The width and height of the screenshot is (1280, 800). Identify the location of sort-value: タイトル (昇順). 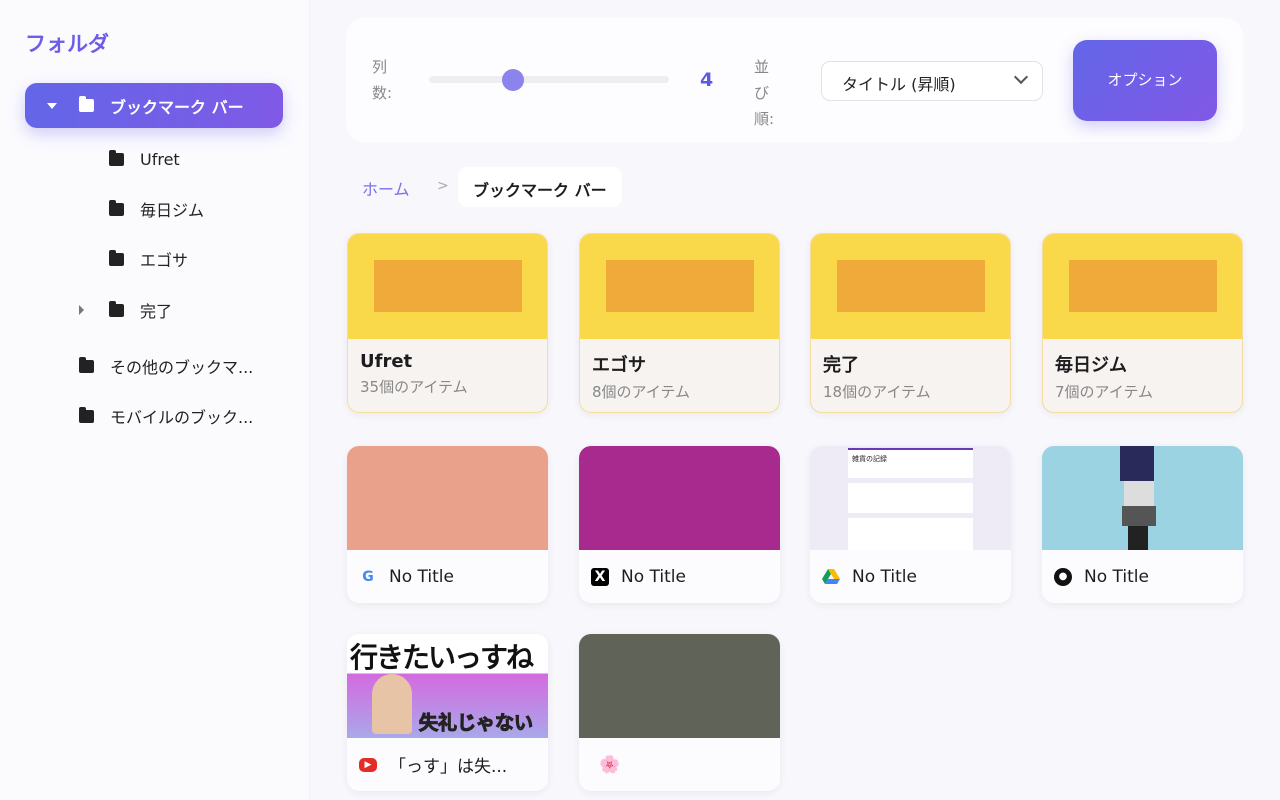
(899, 84).